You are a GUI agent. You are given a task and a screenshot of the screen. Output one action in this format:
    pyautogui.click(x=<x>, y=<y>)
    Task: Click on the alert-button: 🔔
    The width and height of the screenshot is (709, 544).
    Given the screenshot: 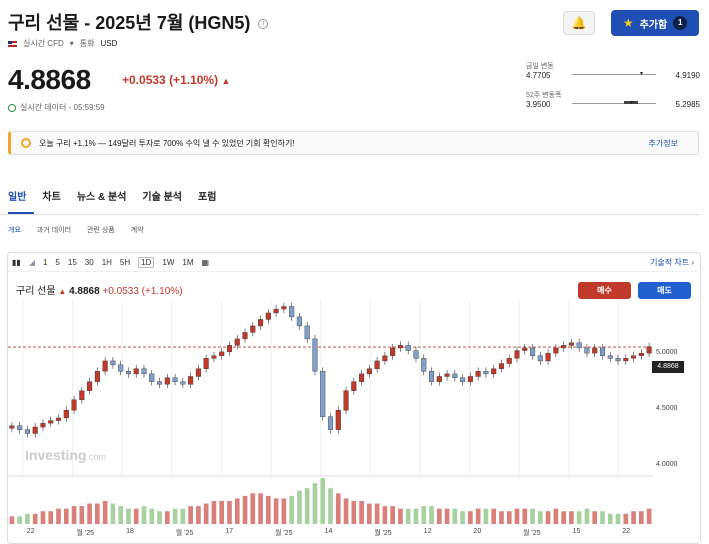 What is the action you would take?
    pyautogui.click(x=579, y=23)
    